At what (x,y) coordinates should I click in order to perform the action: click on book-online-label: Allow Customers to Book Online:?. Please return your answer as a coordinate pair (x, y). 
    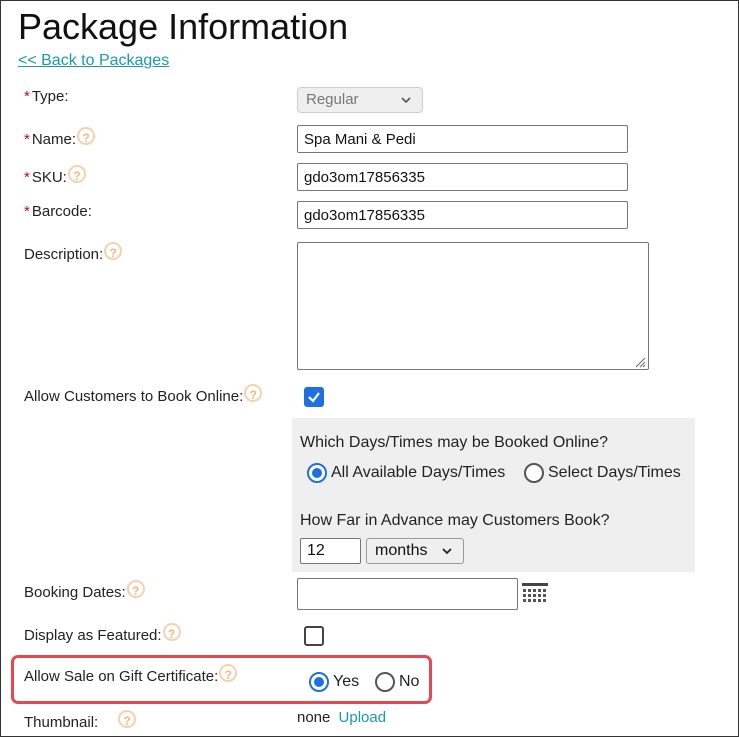
    Looking at the image, I should click on (143, 395).